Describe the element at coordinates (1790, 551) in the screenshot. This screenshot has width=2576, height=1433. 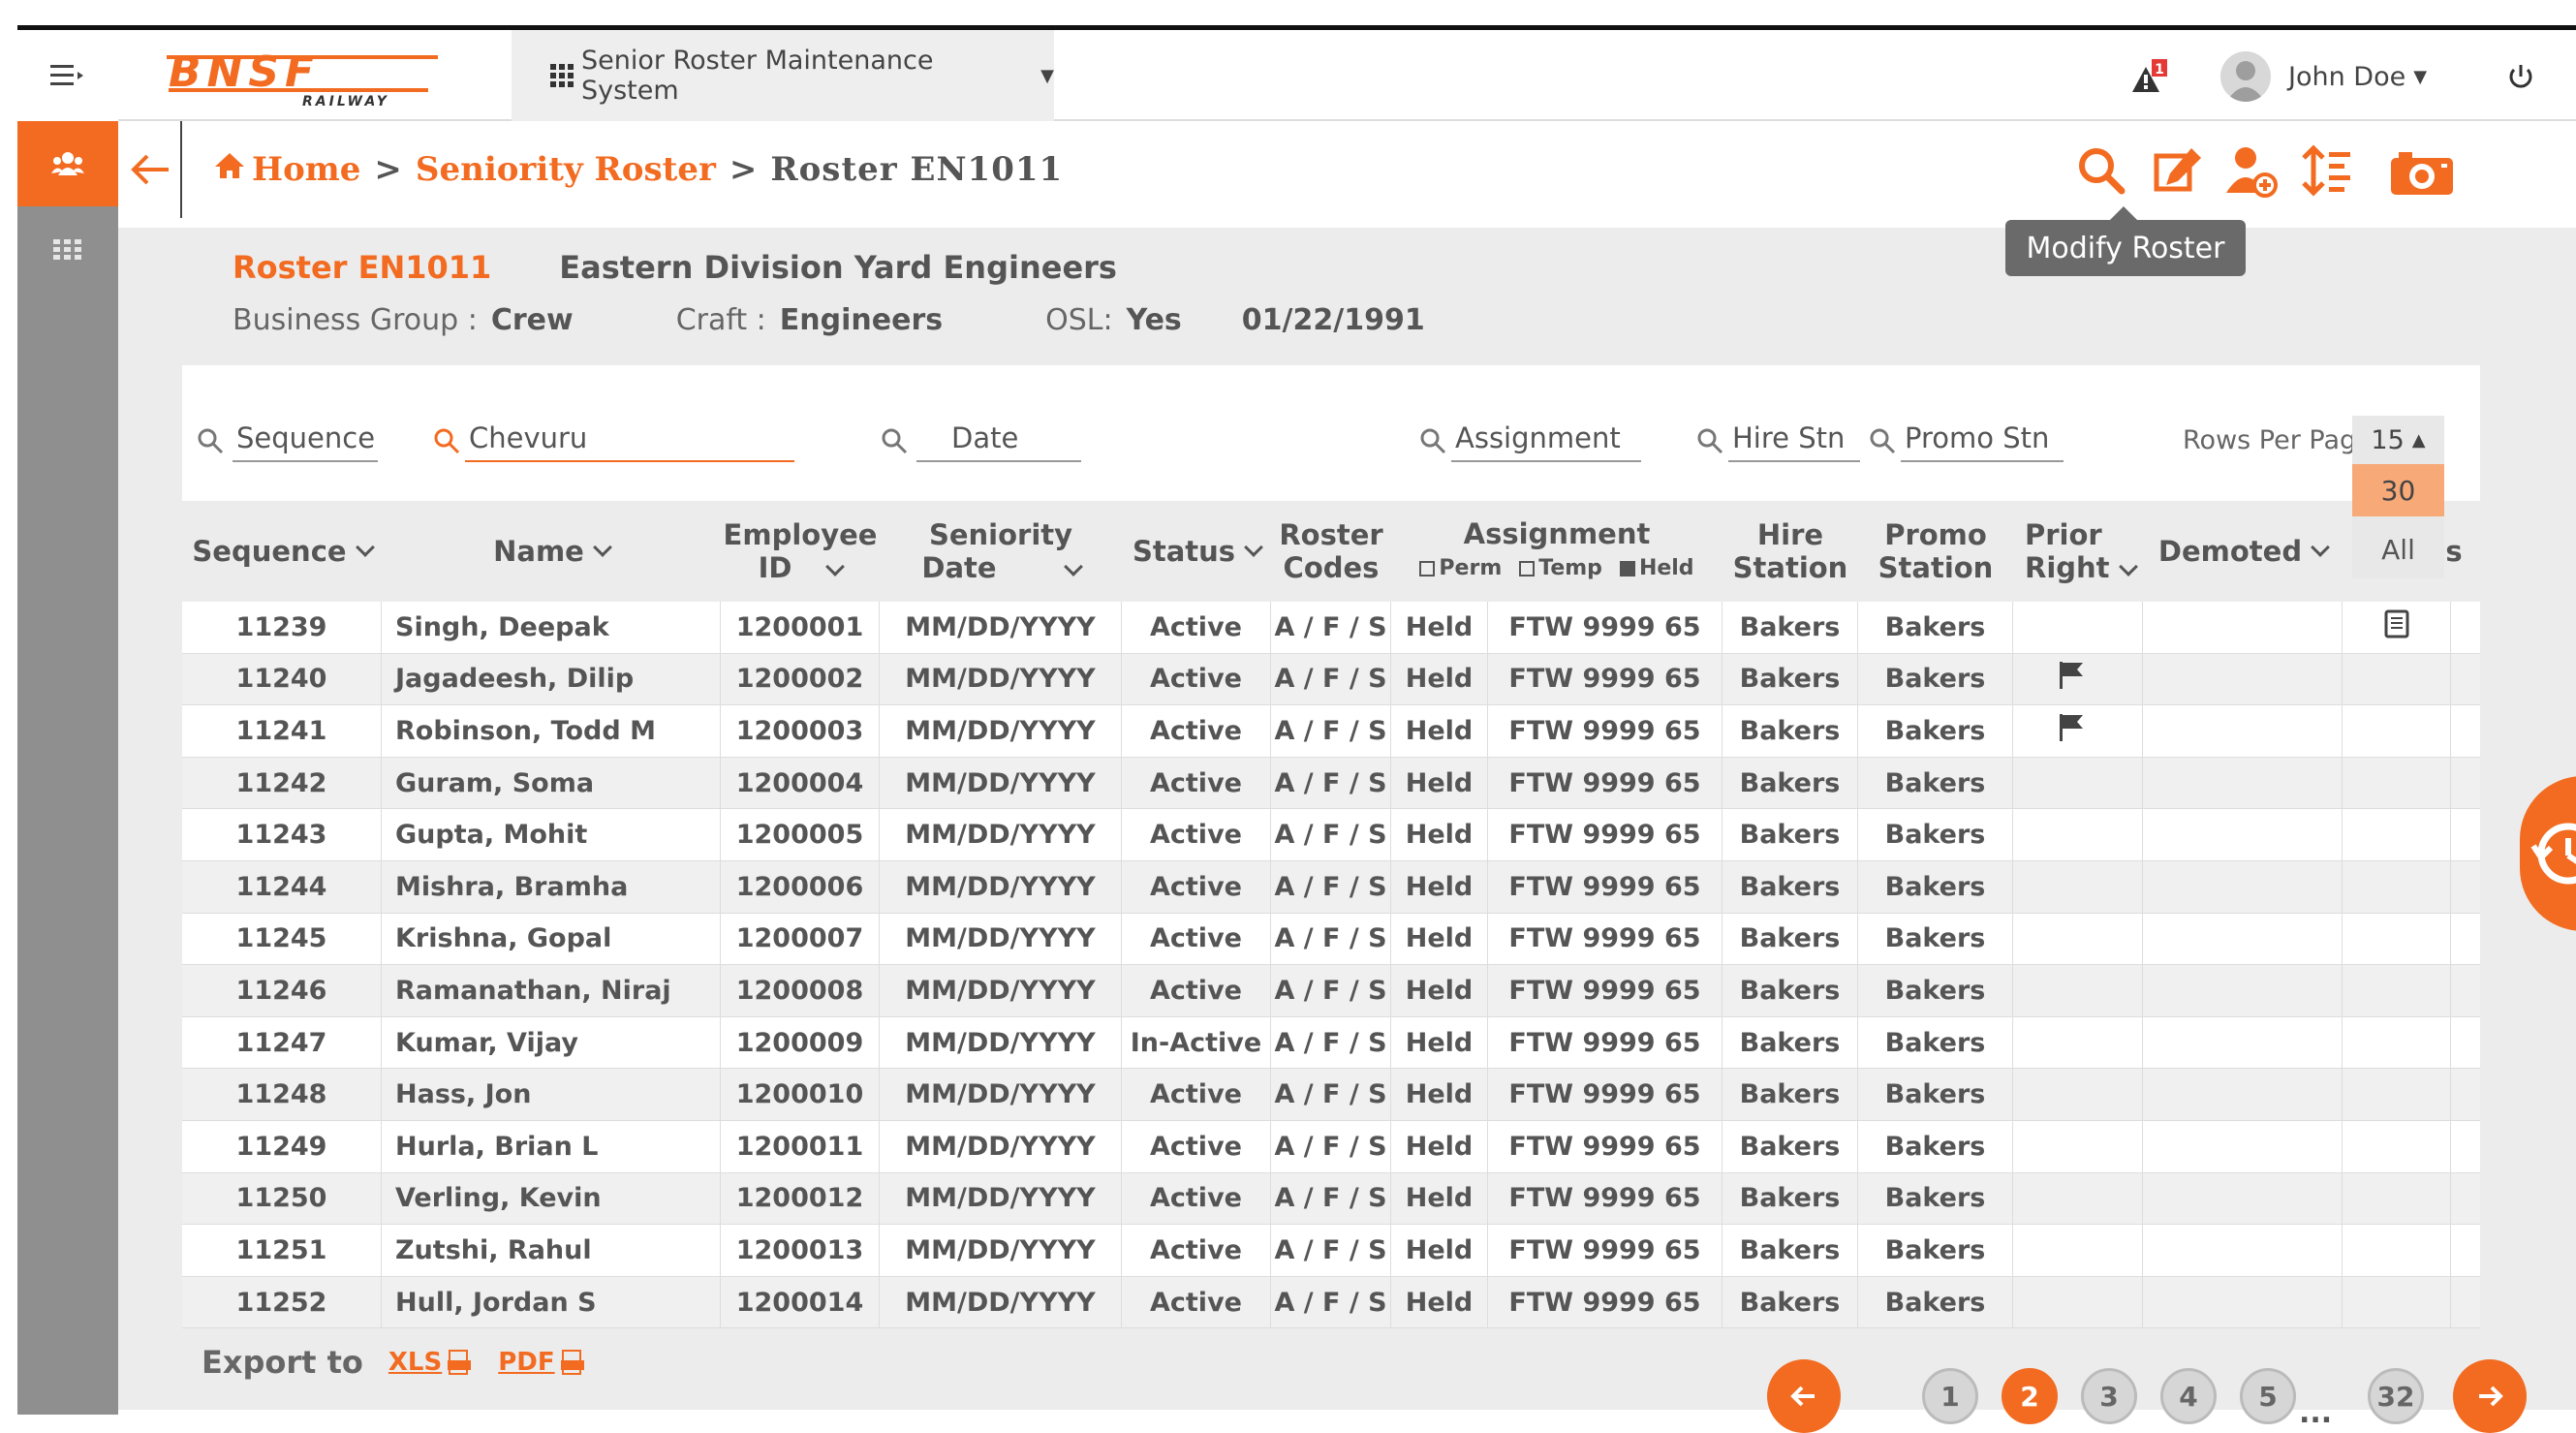
I see `column-hire-station: Hire Station` at that location.